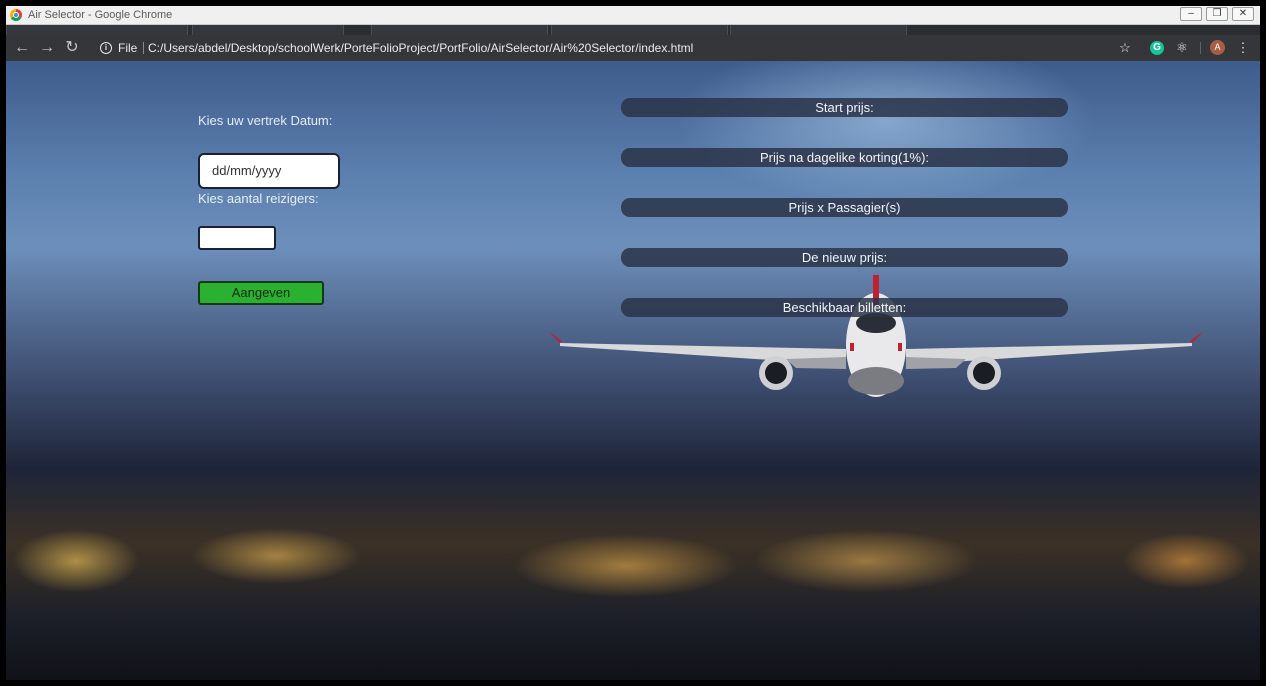 This screenshot has height=686, width=1266. Describe the element at coordinates (1200, 48) in the screenshot. I see `toolbar-separator` at that location.